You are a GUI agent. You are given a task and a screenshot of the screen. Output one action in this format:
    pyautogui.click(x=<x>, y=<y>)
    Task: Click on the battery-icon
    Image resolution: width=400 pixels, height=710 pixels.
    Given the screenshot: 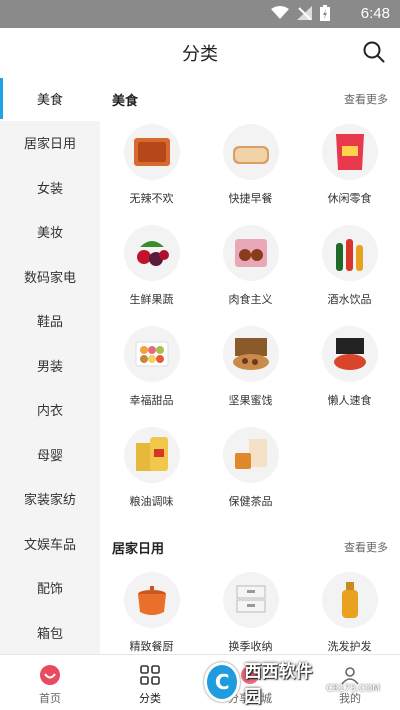 What is the action you would take?
    pyautogui.click(x=325, y=13)
    